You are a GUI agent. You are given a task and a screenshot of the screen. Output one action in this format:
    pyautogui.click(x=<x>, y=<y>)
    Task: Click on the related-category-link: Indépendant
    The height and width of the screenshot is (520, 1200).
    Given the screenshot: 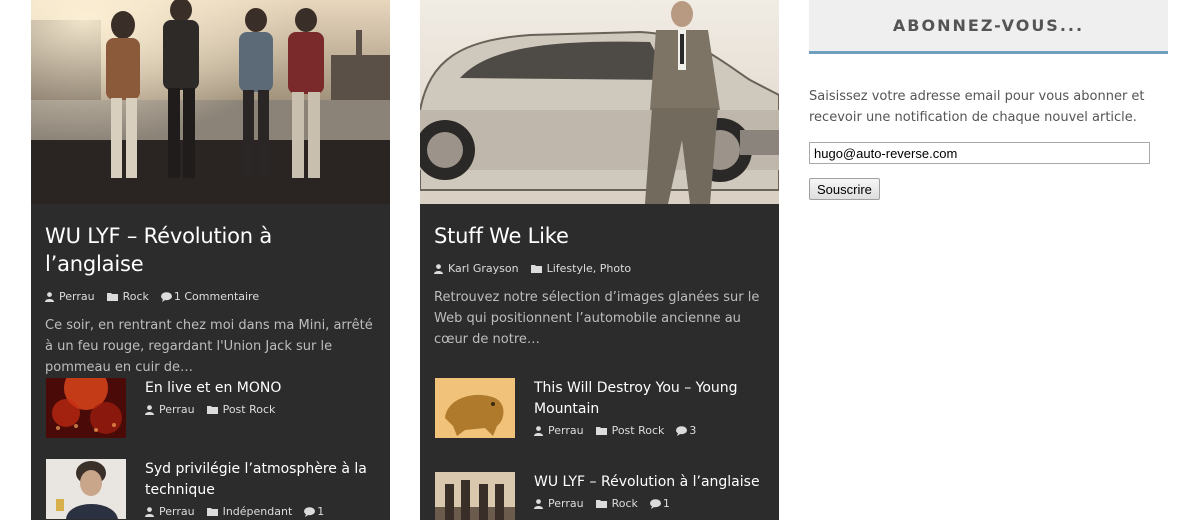 What is the action you would take?
    pyautogui.click(x=258, y=511)
    